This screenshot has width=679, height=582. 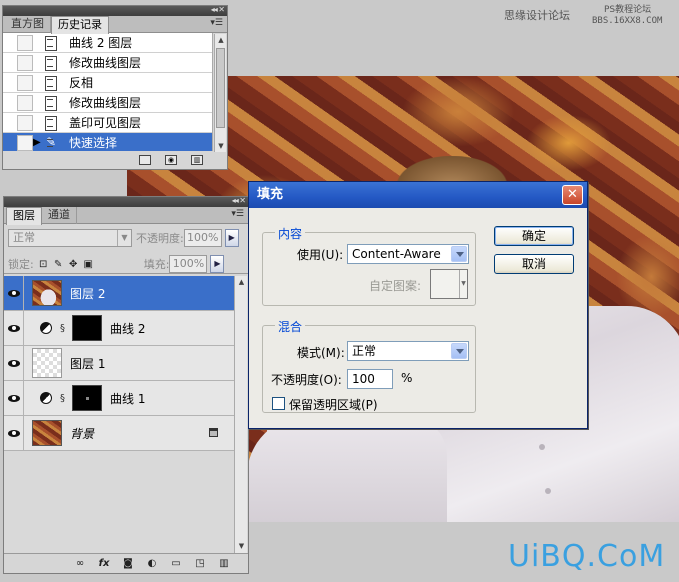 I want to click on fill-input: 100%, so click(x=188, y=264).